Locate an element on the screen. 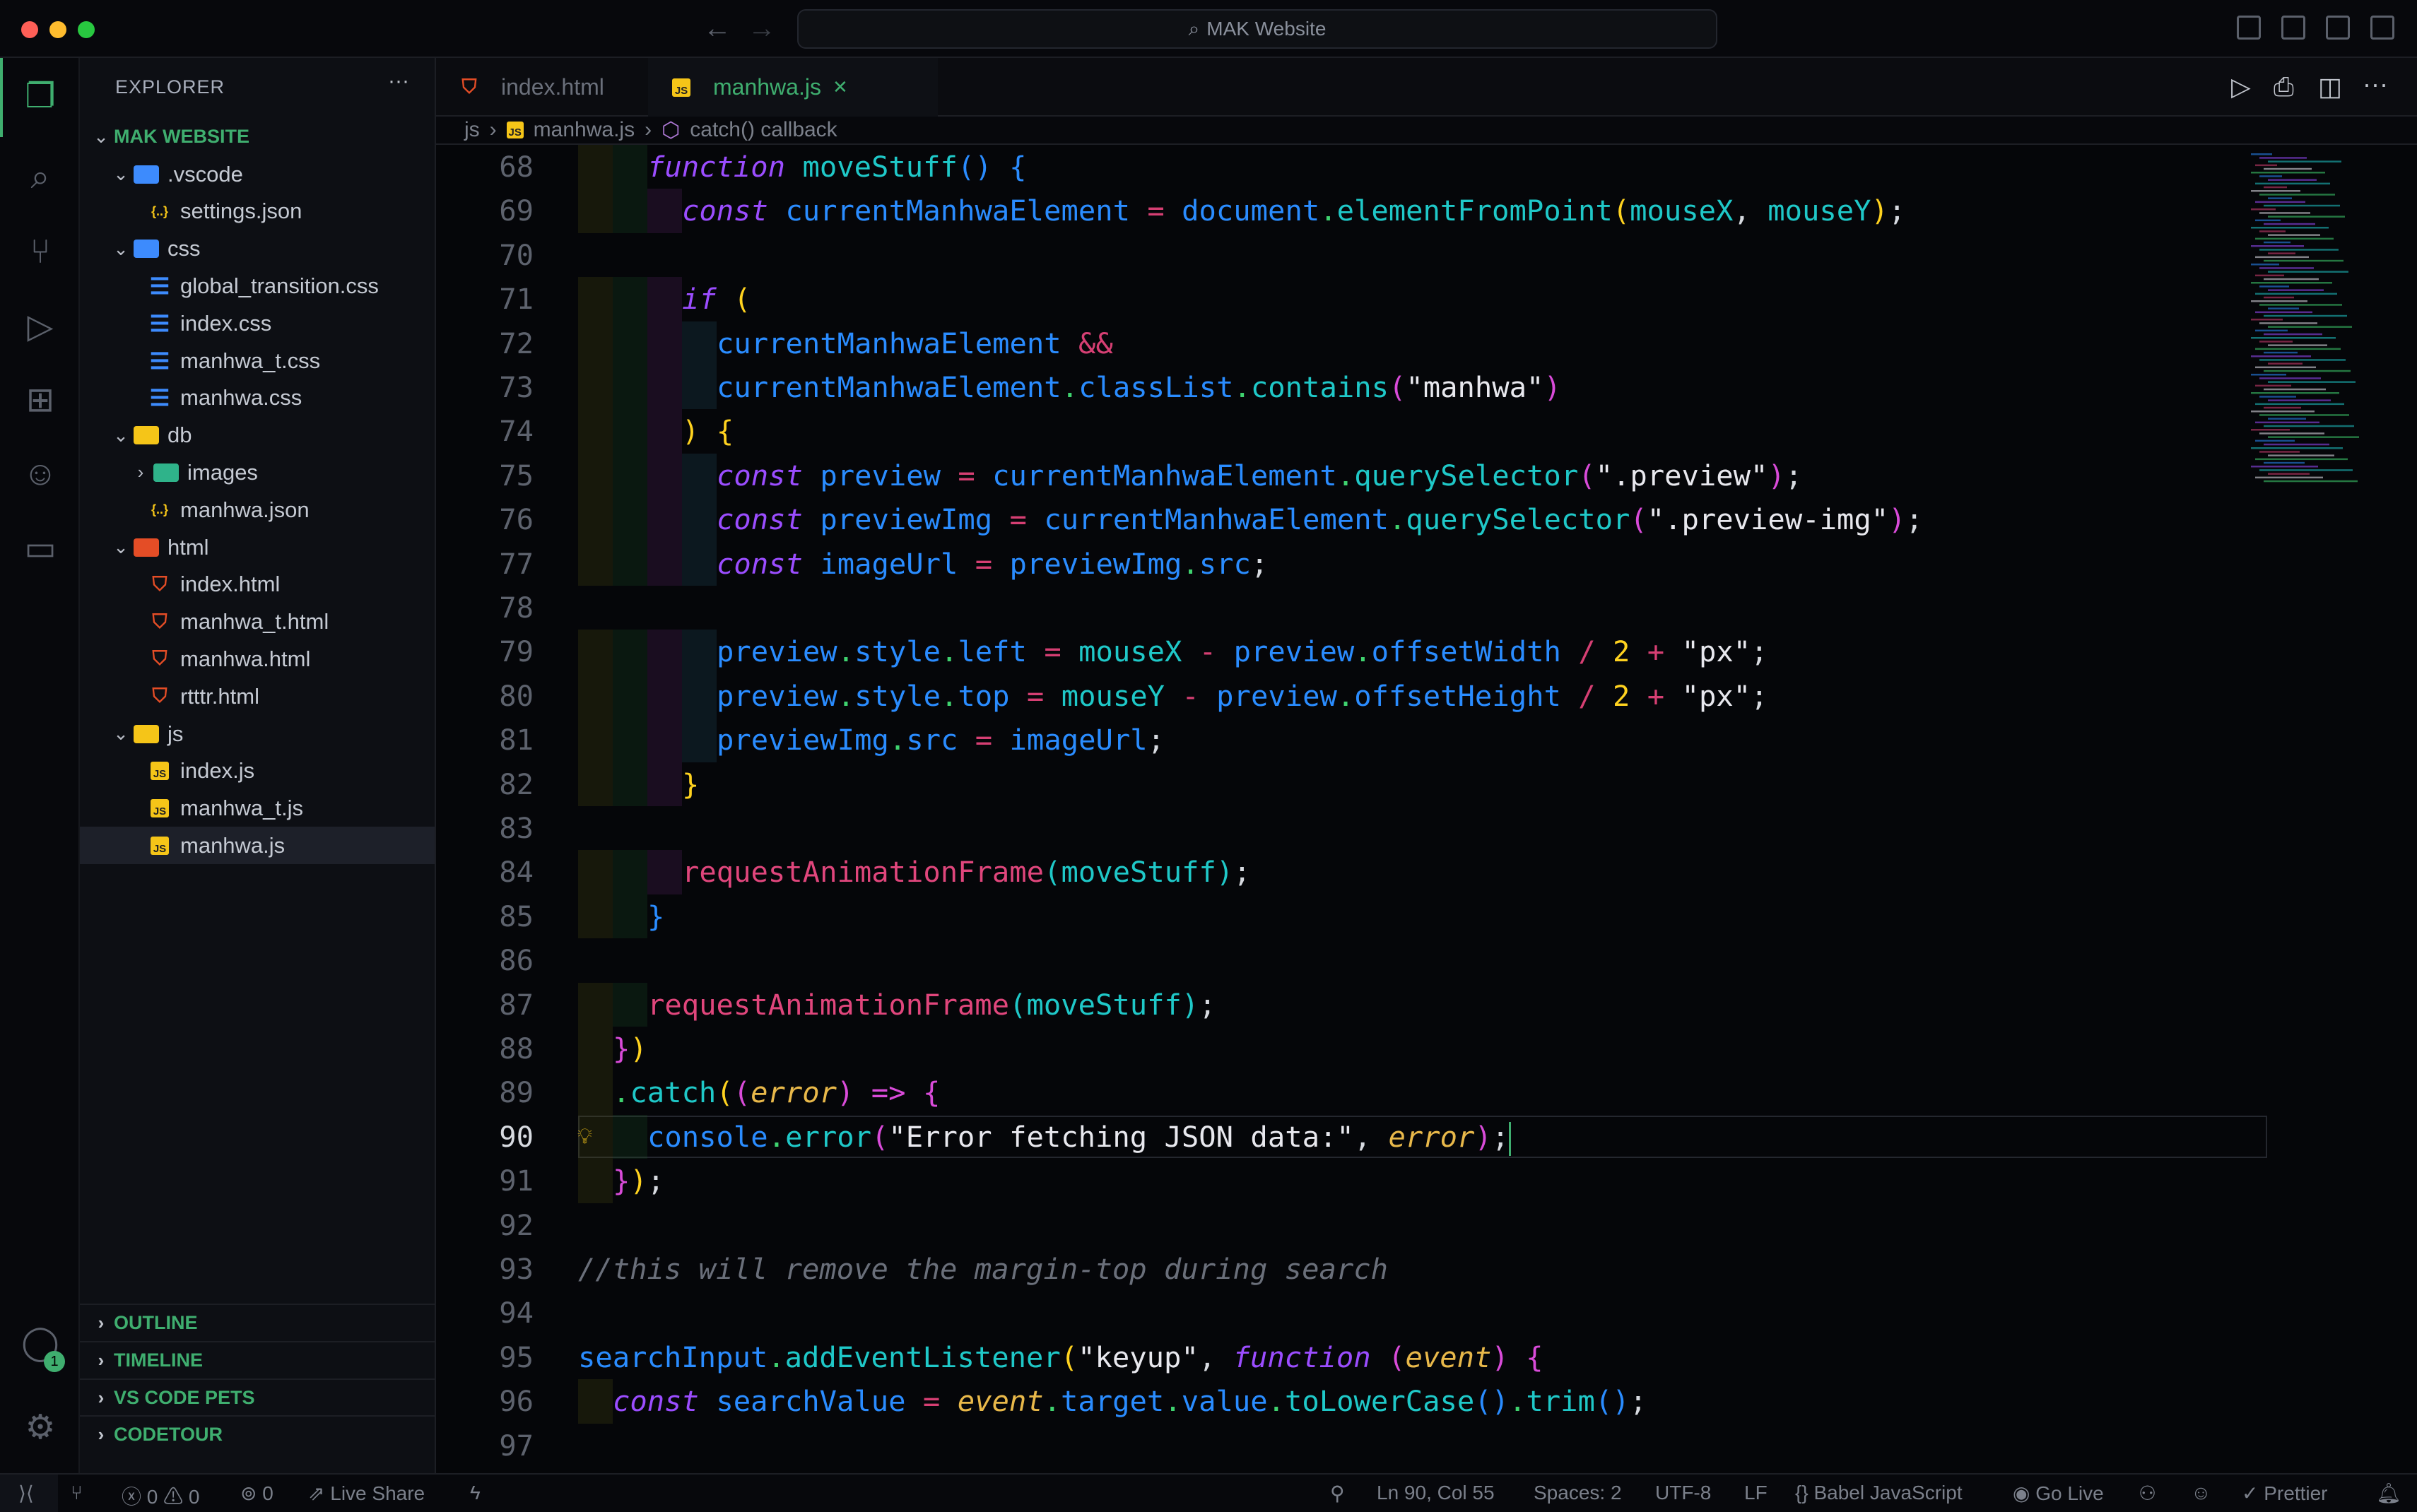 This screenshot has height=1512, width=2417. code-line: 97 is located at coordinates (1355, 1445).